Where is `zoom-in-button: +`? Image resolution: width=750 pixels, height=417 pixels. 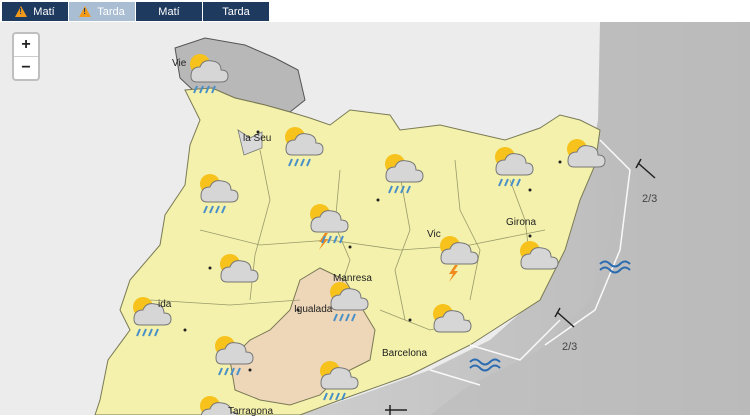 zoom-in-button: + is located at coordinates (26, 45).